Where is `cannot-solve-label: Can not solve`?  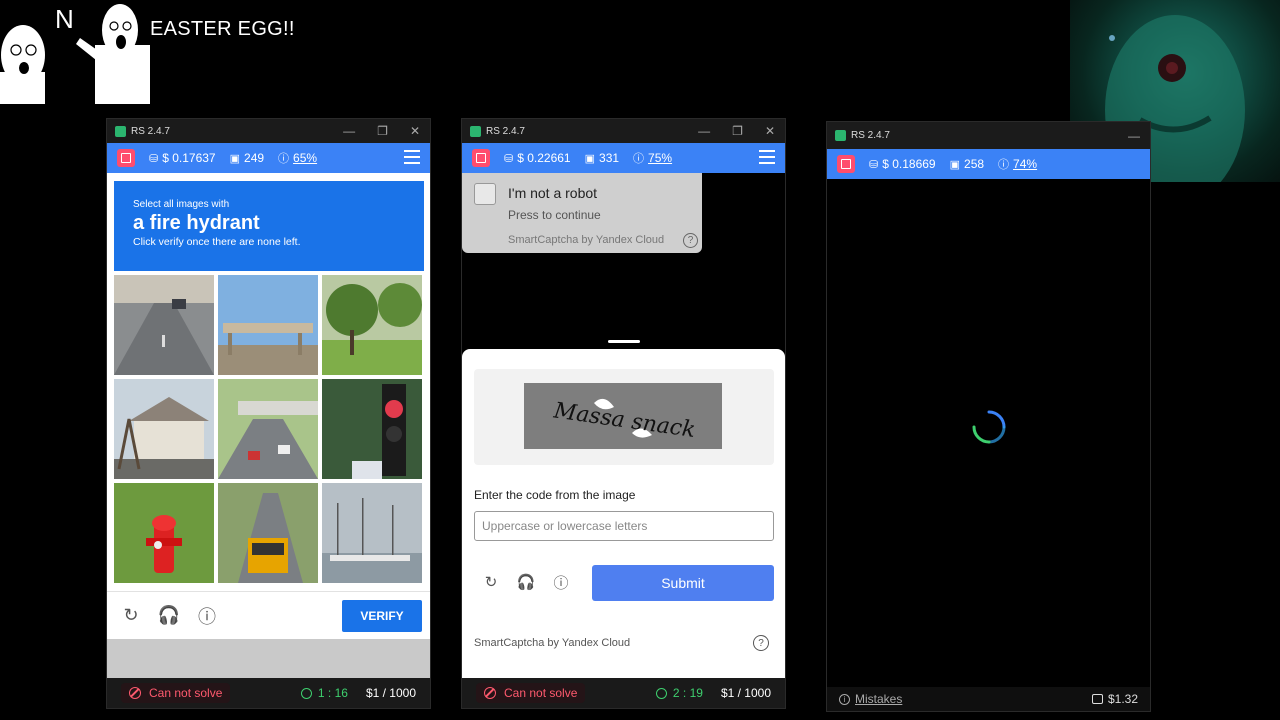
cannot-solve-label: Can not solve is located at coordinates (186, 693).